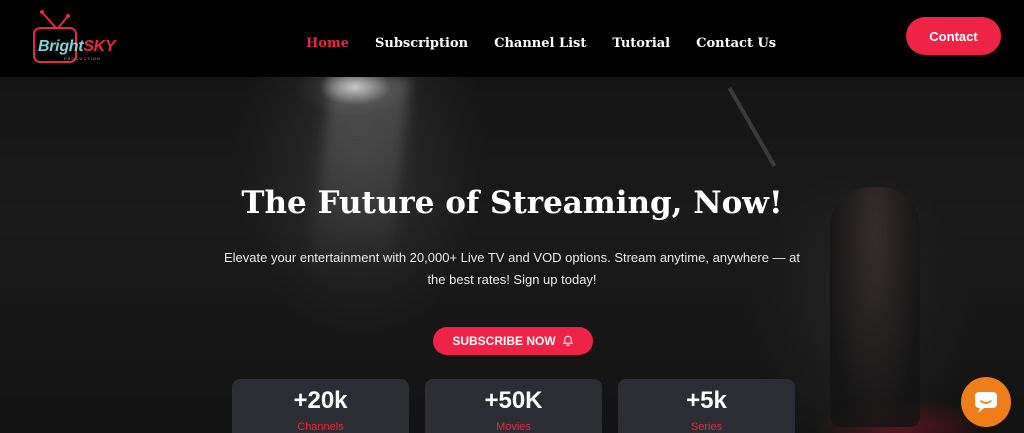 The width and height of the screenshot is (1024, 433). I want to click on stat-card-channels: +20k Channels, so click(320, 406).